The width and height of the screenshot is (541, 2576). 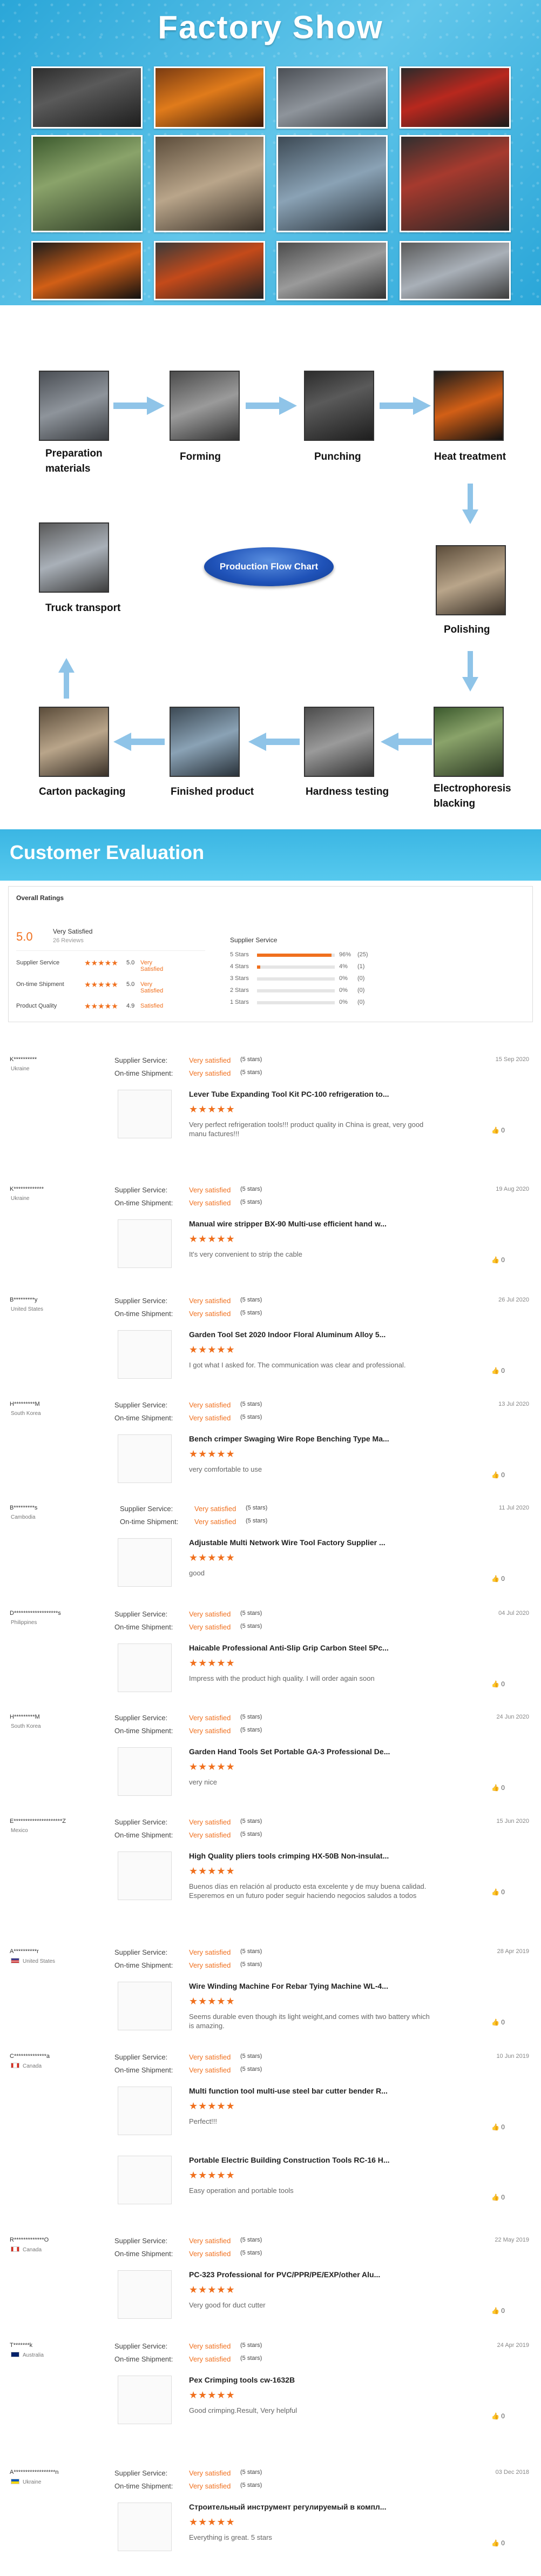 I want to click on reviewer-name: R*************O, so click(x=29, y=2240).